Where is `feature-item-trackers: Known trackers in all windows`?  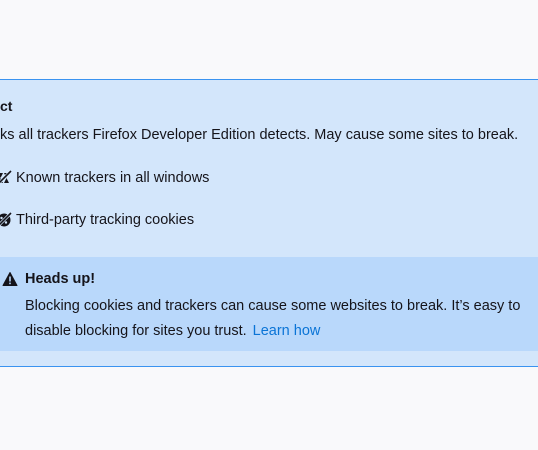 feature-item-trackers: Known trackers in all windows is located at coordinates (104, 178).